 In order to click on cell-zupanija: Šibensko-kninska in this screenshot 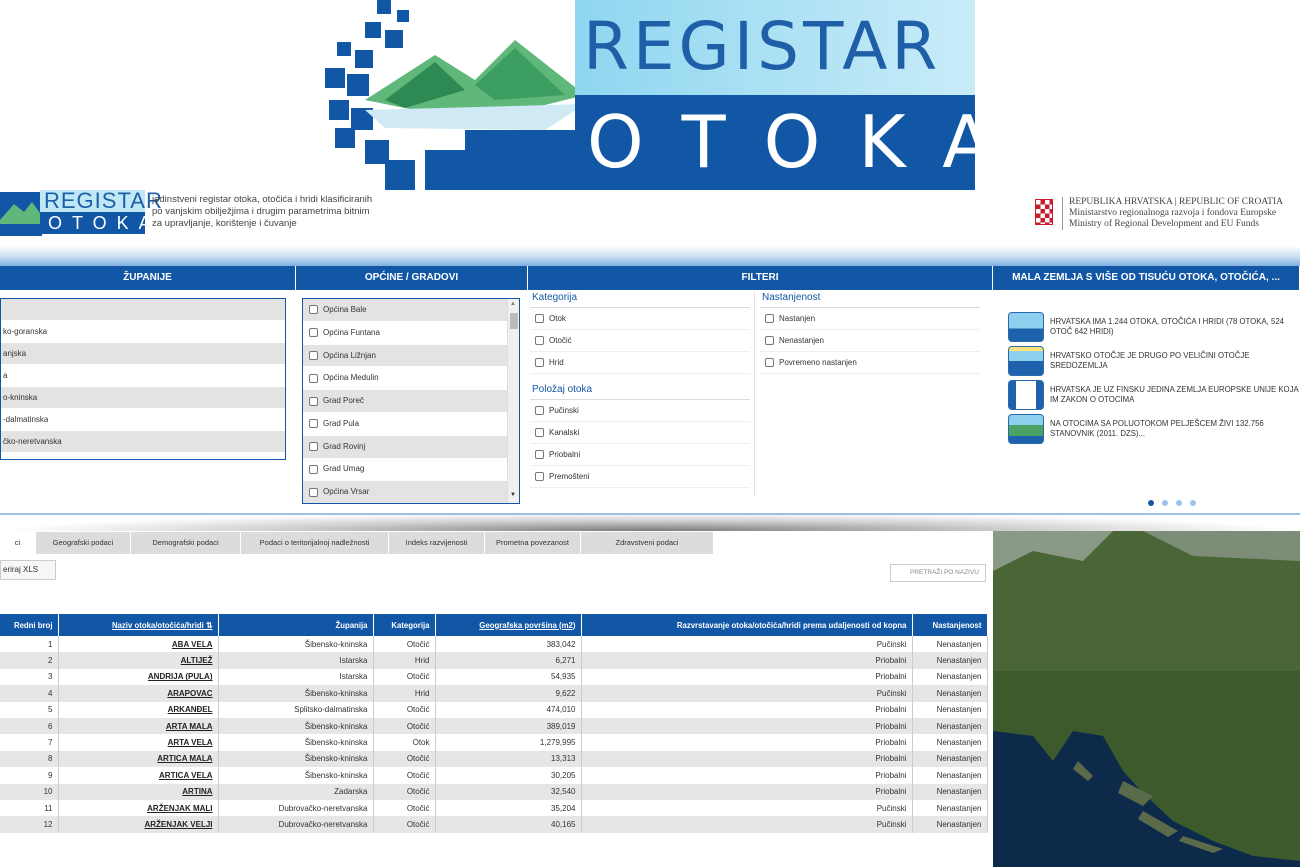, I will do `click(296, 644)`.